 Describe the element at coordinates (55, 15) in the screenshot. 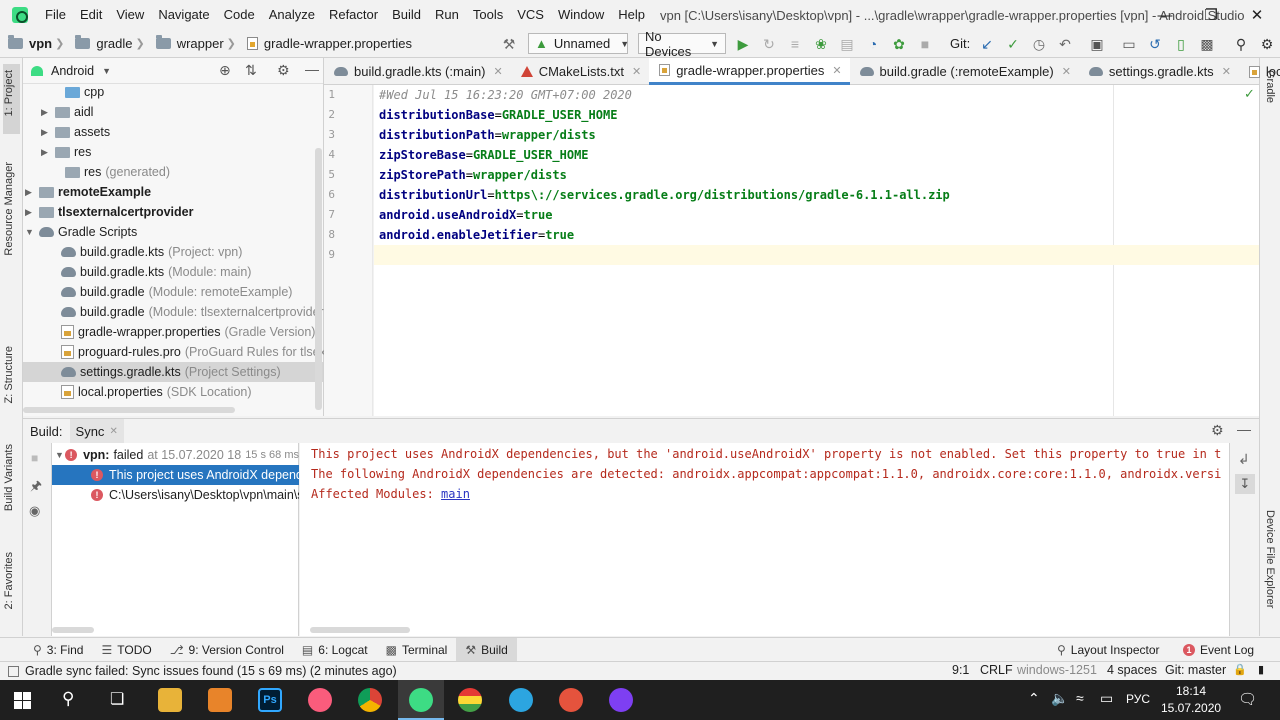

I see `menu-file: File` at that location.